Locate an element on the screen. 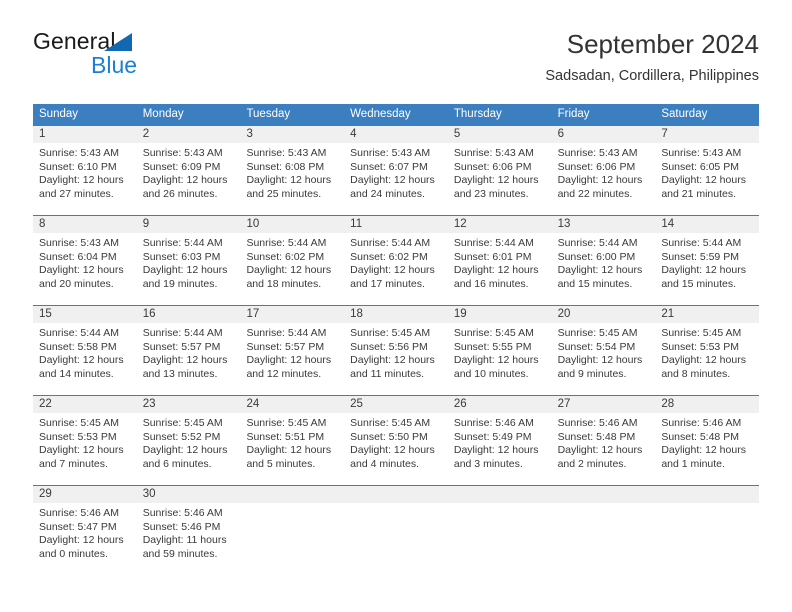 Image resolution: width=792 pixels, height=612 pixels. day-number: 25 is located at coordinates (396, 404).